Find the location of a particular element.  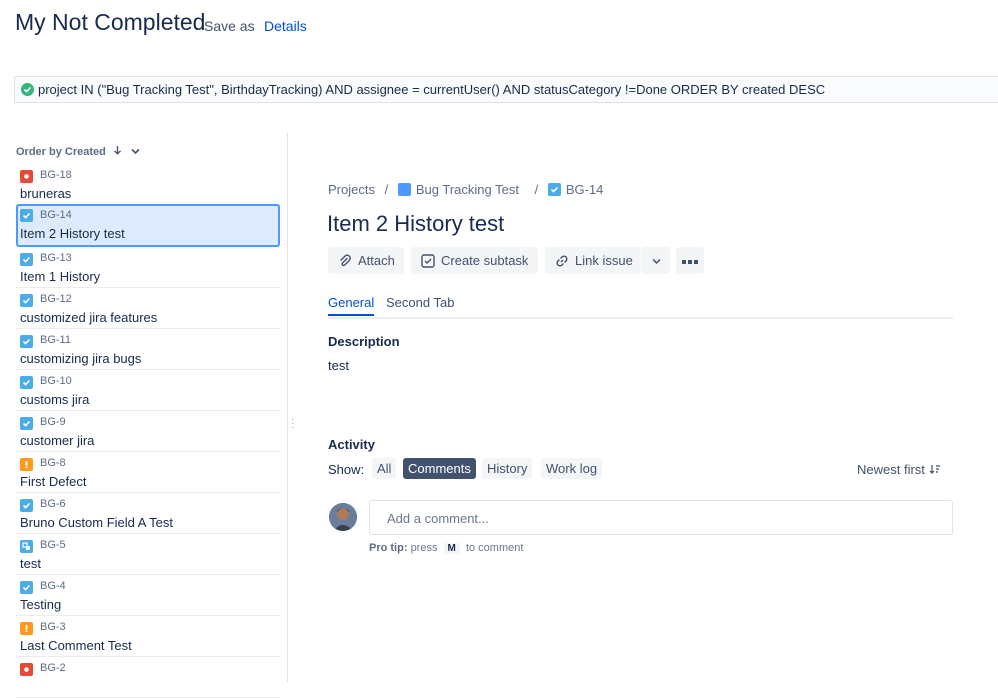

issue-key: BG-2 is located at coordinates (53, 668).